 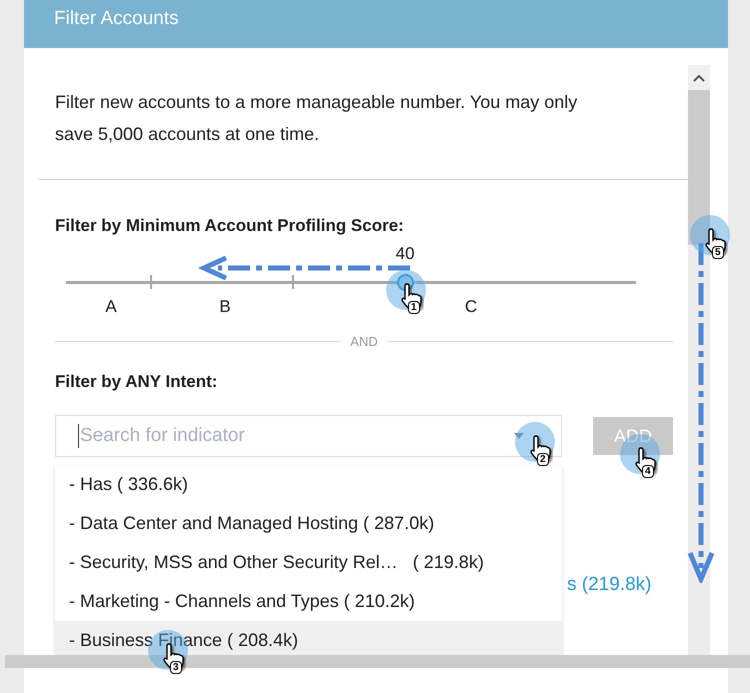 I want to click on slider-track, so click(x=351, y=282).